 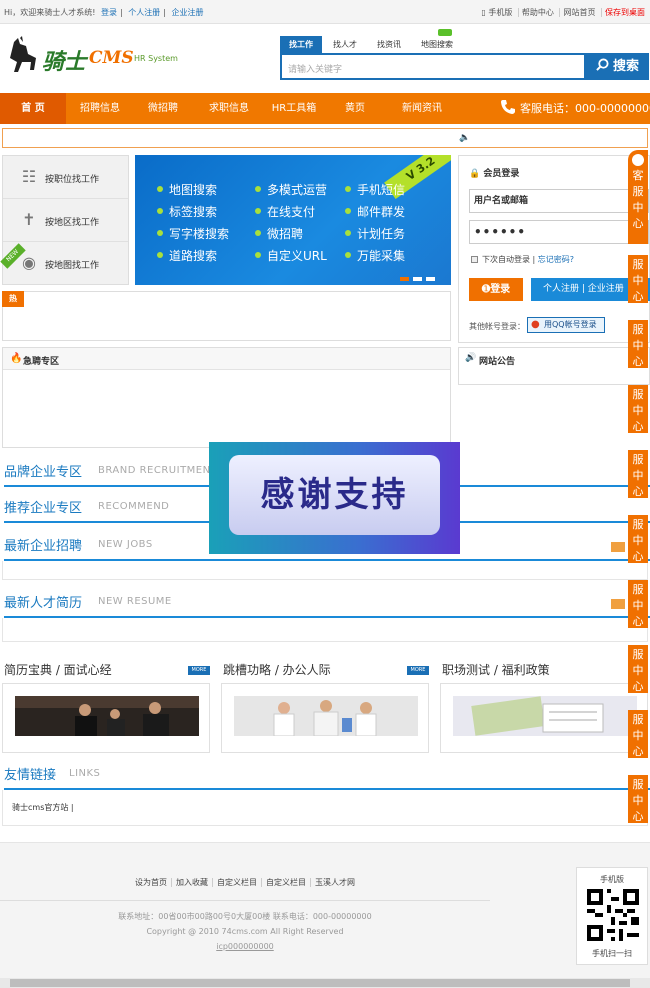 I want to click on password-field: ••••••, so click(x=559, y=232).